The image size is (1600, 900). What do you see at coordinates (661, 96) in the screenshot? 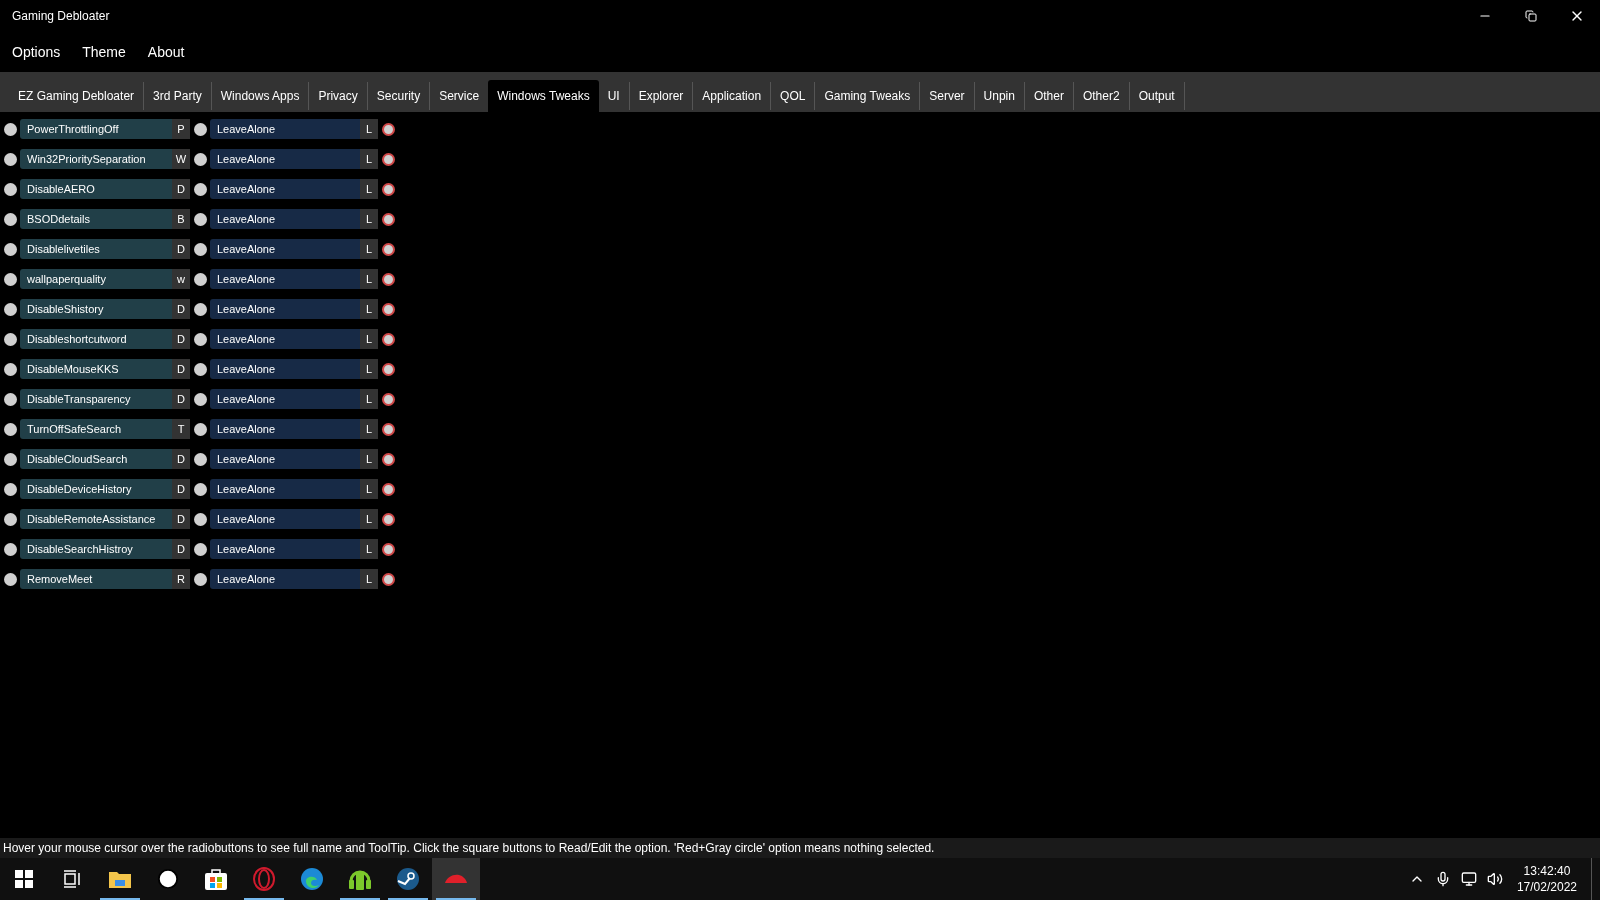
I see `tab: Explorer` at bounding box center [661, 96].